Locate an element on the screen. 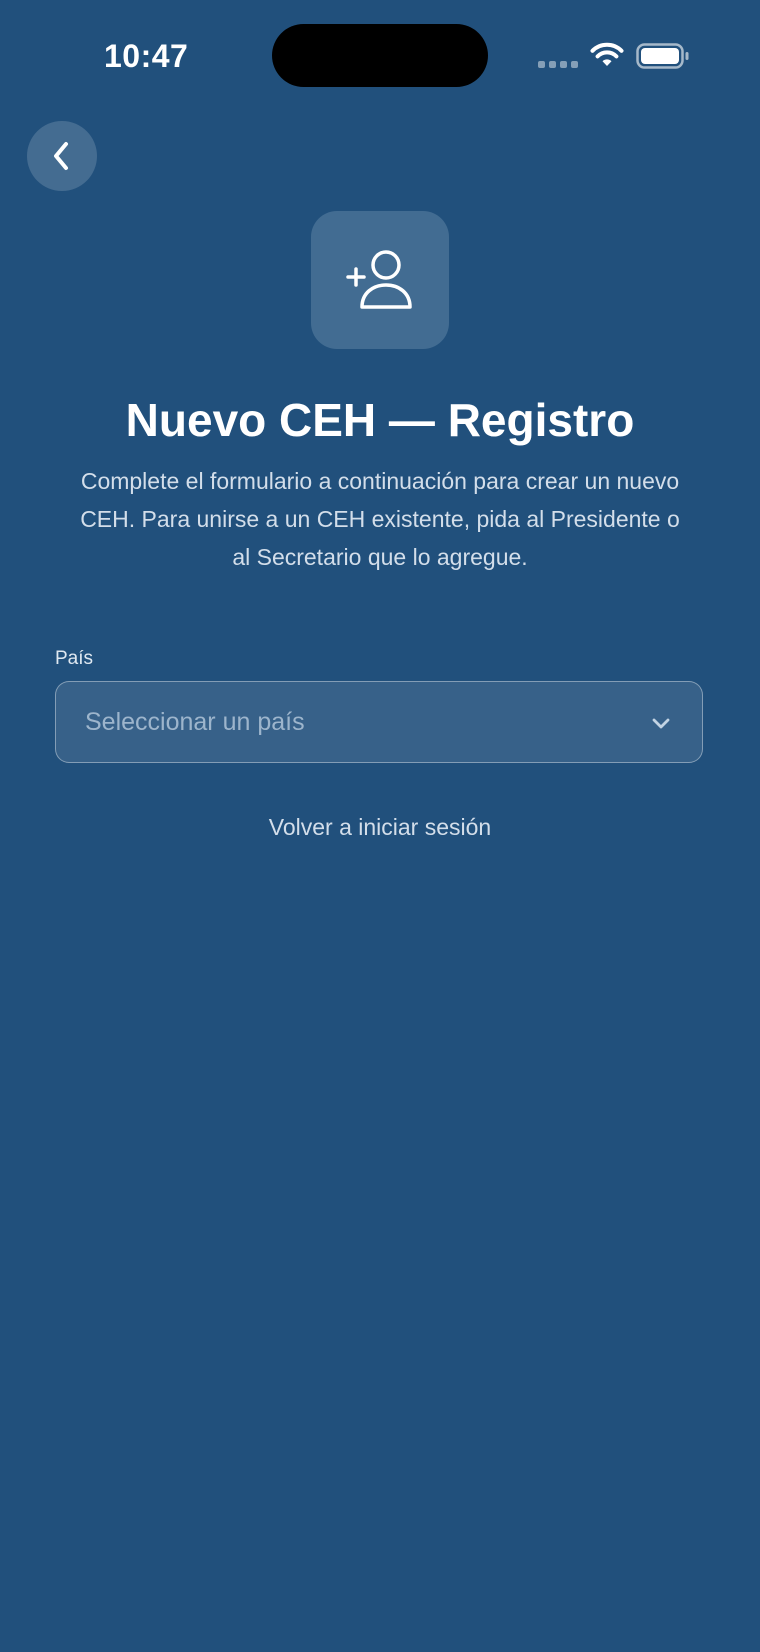 Image resolution: width=760 pixels, height=1652 pixels. hero-icon-box is located at coordinates (380, 280).